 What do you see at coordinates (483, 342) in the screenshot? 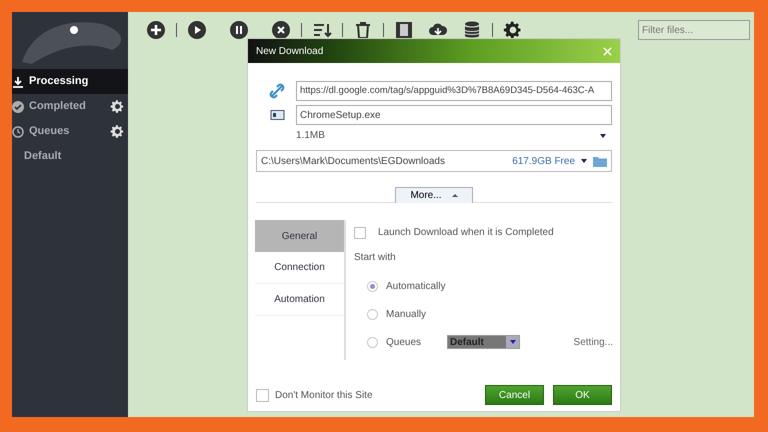
I see `queue-dropdown: Default` at bounding box center [483, 342].